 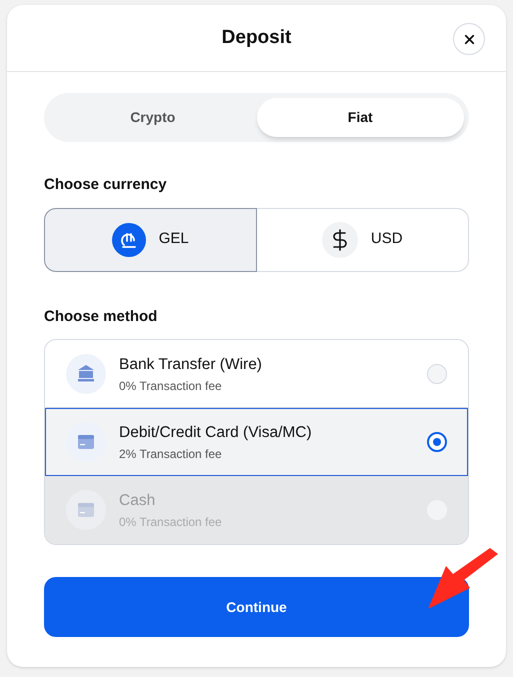 What do you see at coordinates (106, 185) in the screenshot?
I see `section-heading: Choose currency` at bounding box center [106, 185].